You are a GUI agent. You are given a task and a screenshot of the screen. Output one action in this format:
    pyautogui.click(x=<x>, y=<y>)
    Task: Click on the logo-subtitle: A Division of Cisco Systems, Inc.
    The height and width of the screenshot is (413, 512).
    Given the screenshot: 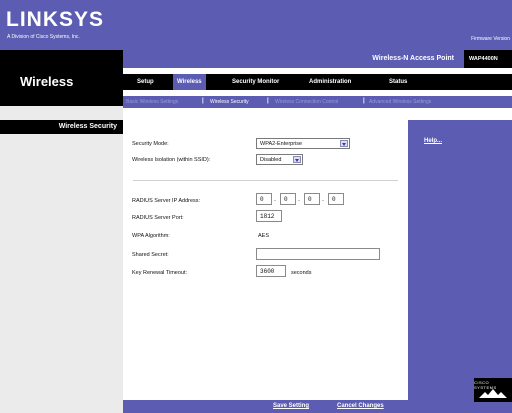 What is the action you would take?
    pyautogui.click(x=43, y=37)
    